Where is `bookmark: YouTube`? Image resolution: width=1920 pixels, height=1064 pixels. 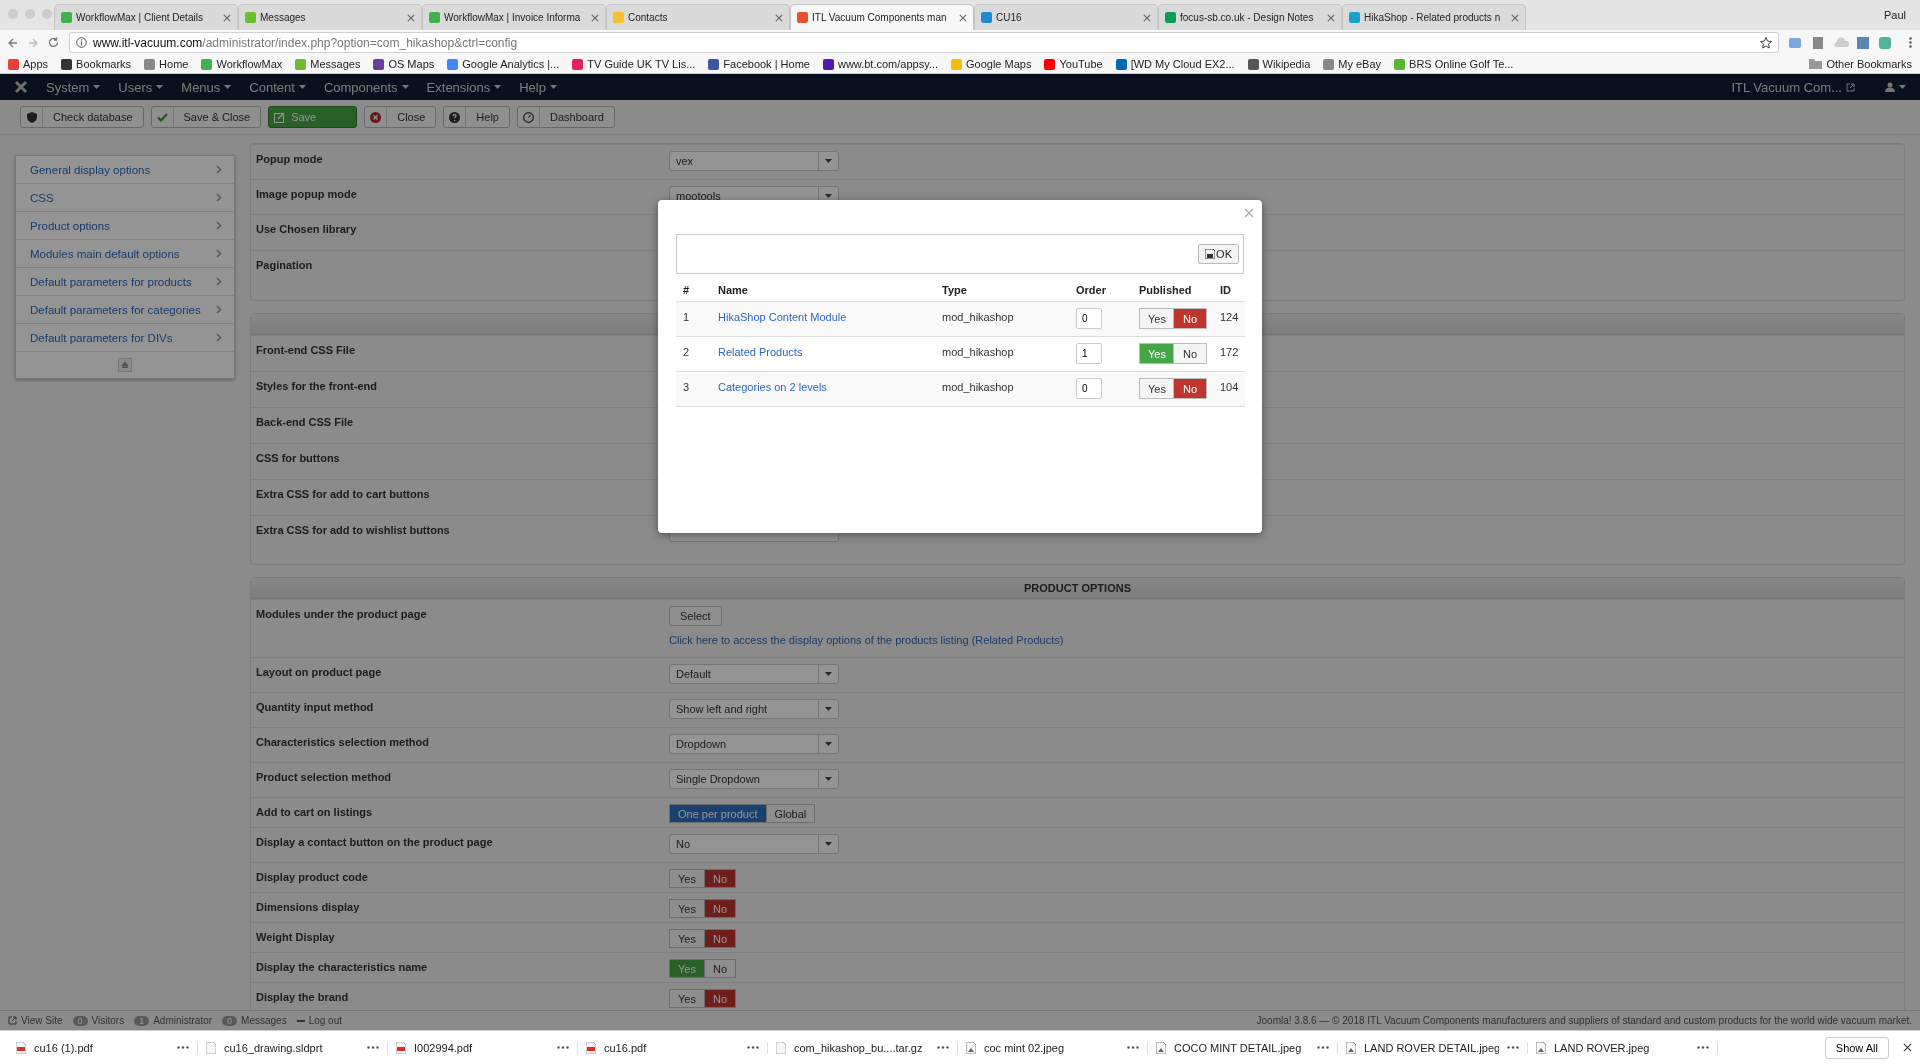 bookmark: YouTube is located at coordinates (1073, 64).